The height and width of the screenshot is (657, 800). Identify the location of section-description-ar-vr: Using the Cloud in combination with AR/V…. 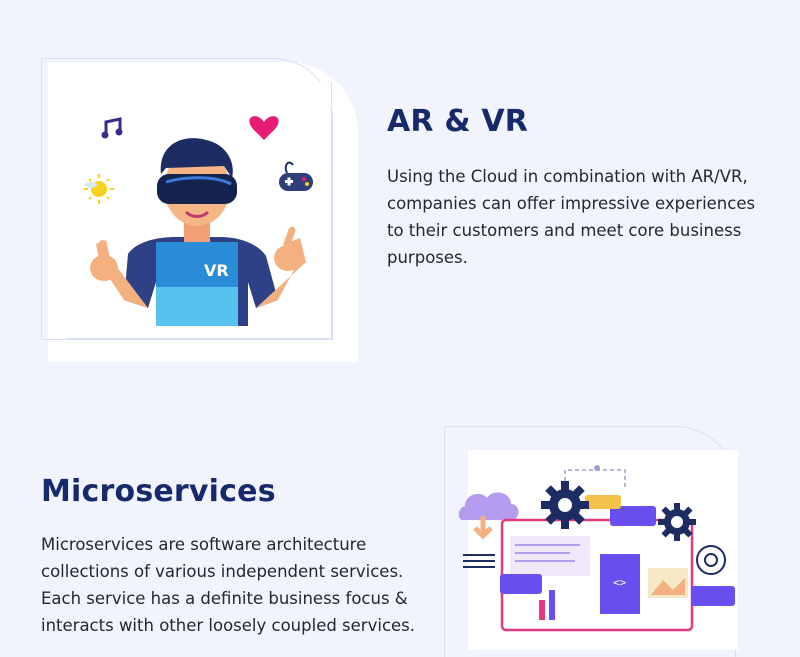
(571, 217).